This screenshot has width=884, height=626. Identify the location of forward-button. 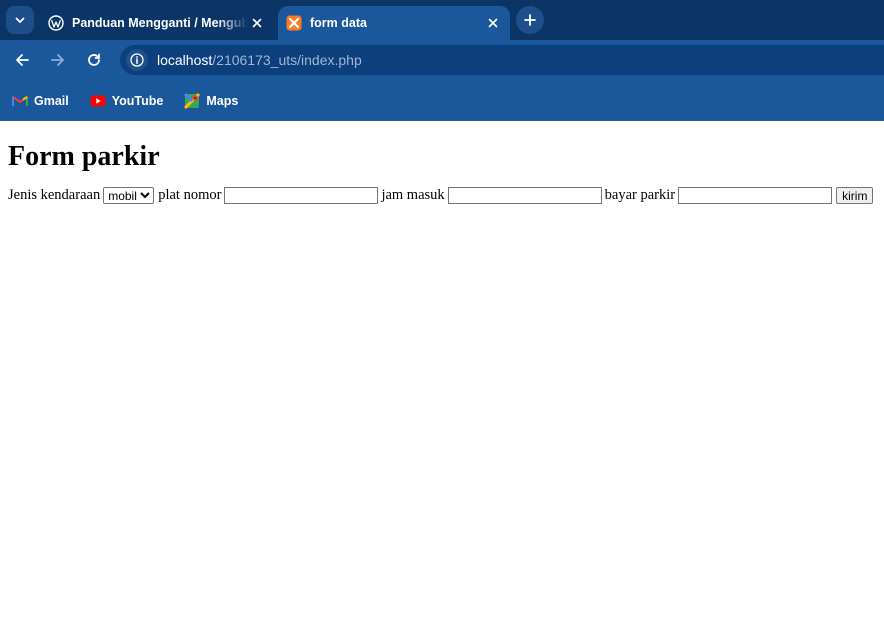
(58, 60).